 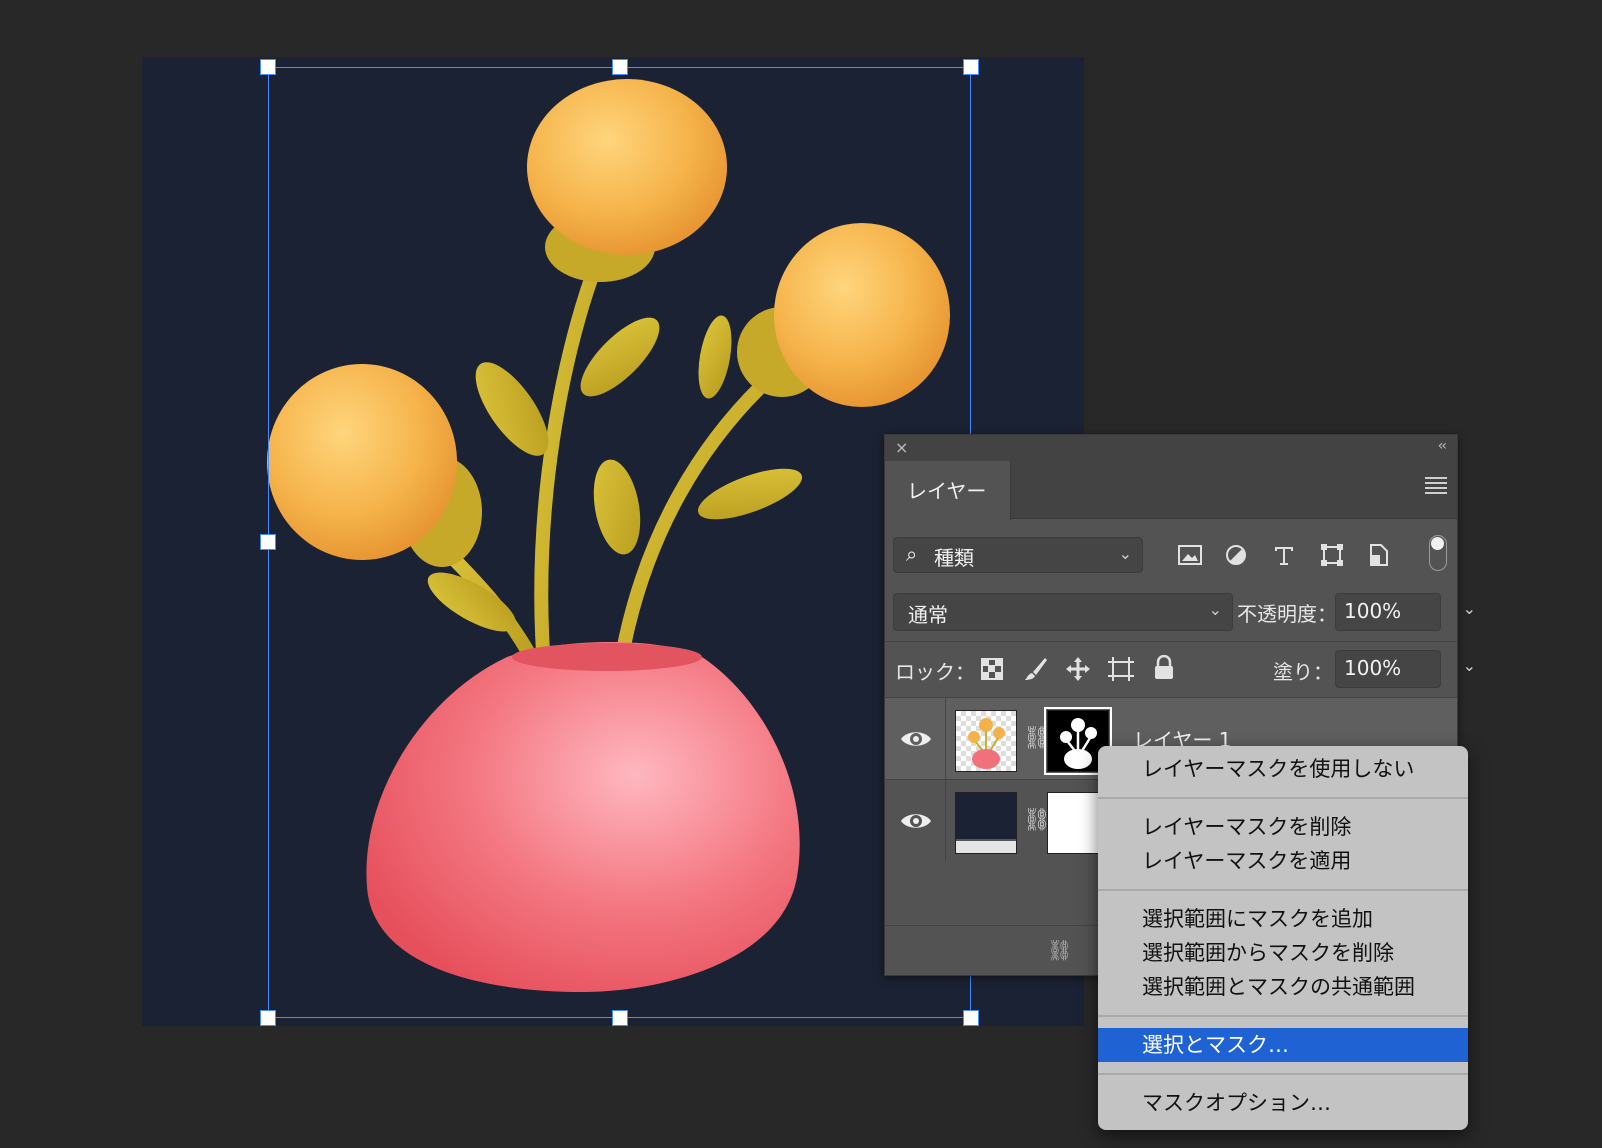 What do you see at coordinates (1405, 669) in the screenshot?
I see `fill-field: 100% ⌄` at bounding box center [1405, 669].